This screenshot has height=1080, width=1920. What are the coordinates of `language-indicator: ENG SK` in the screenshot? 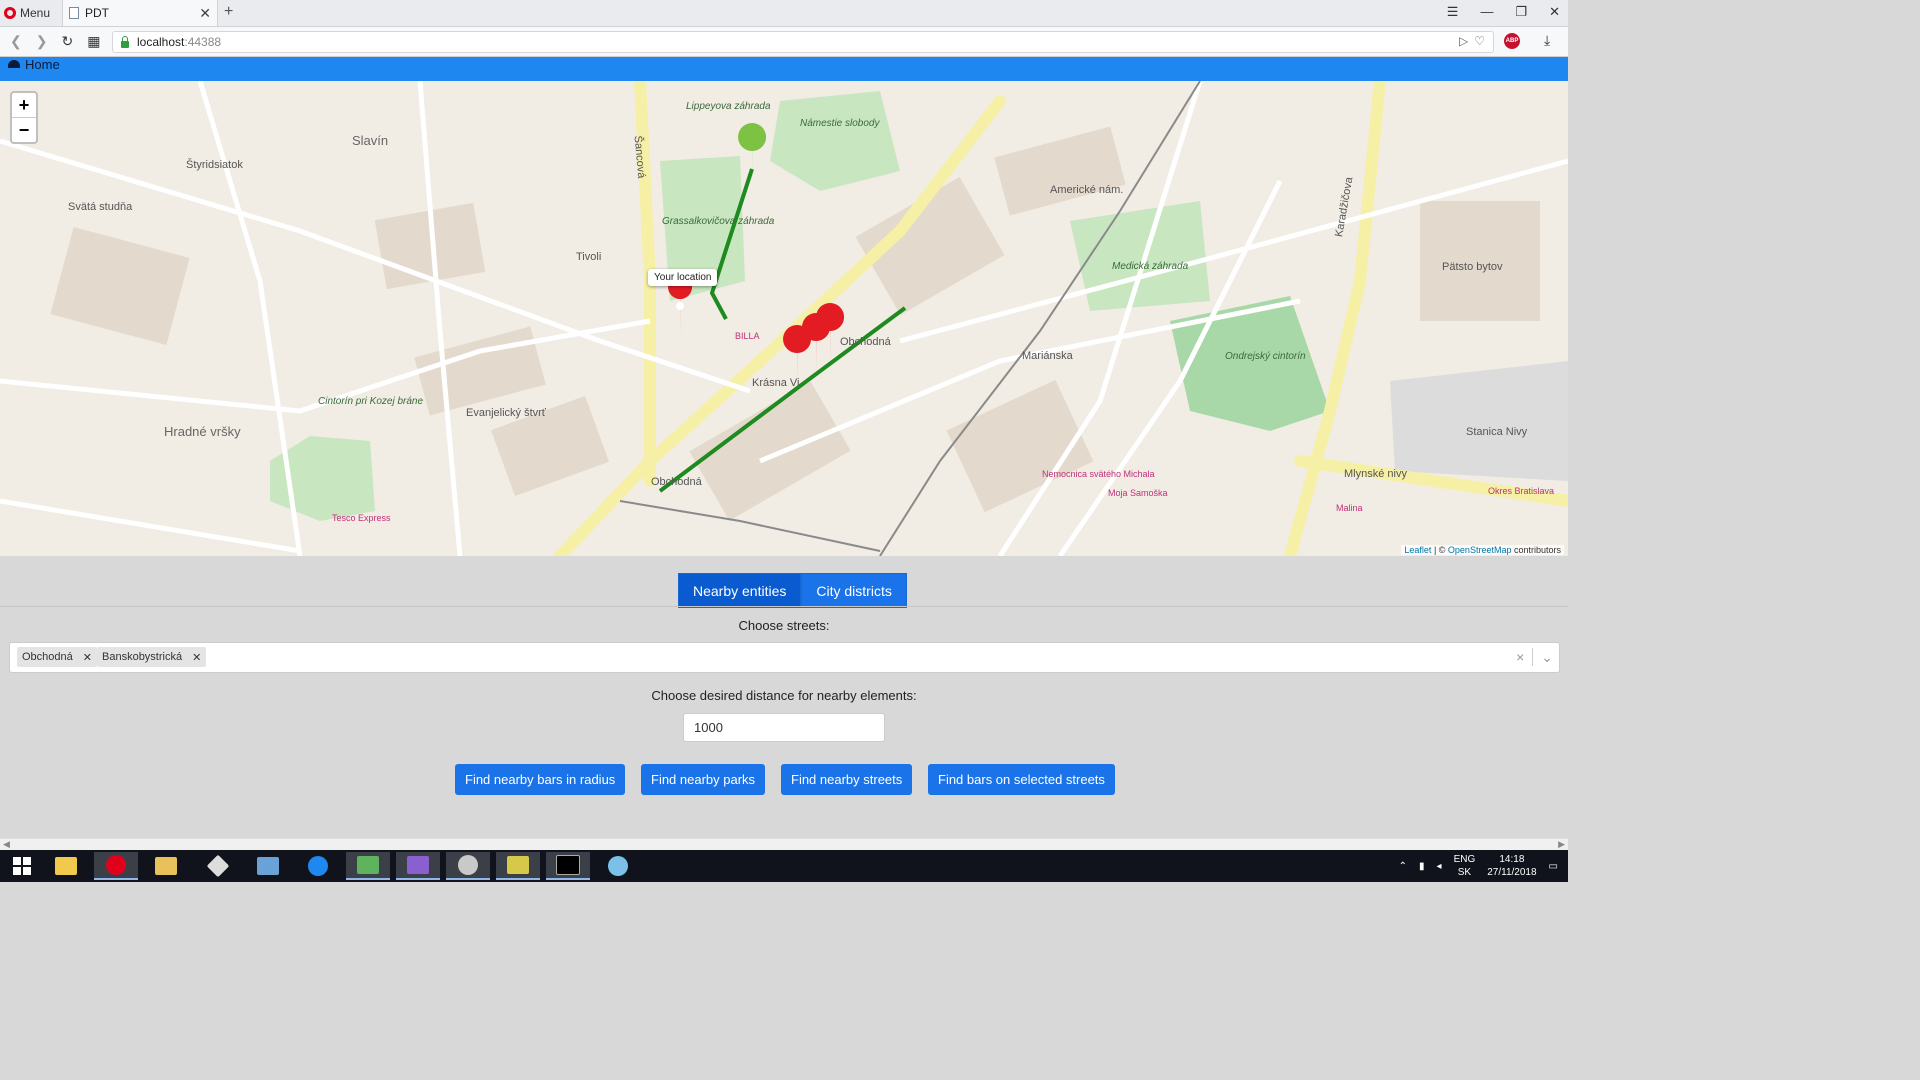 It's located at (1465, 866).